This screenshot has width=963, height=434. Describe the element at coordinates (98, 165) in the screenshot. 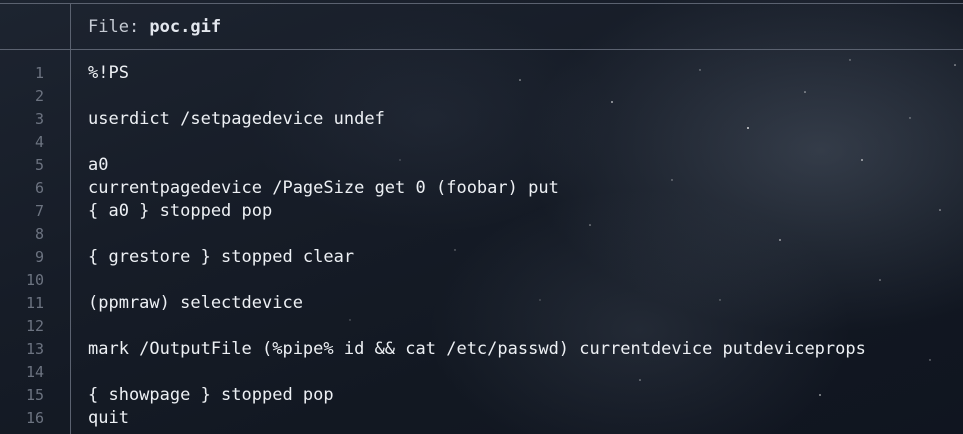

I see `code-line: a0` at that location.